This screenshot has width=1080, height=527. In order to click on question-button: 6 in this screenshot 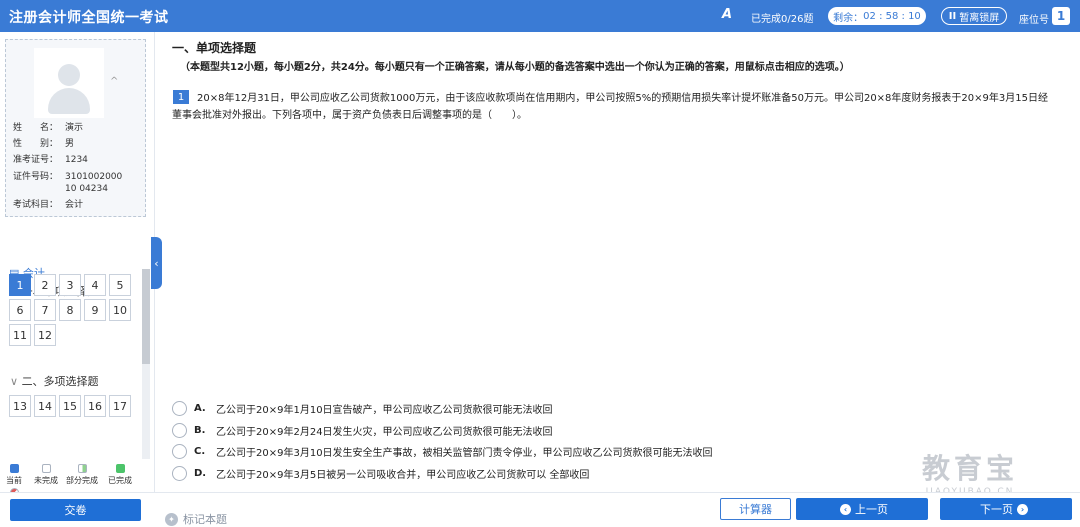, I will do `click(20, 310)`.